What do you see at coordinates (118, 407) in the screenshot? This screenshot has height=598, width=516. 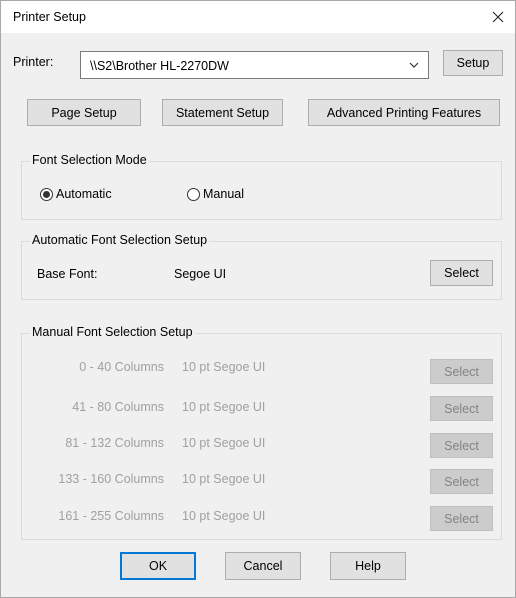 I see `manual-row-columns: 41 - 80 Columns` at bounding box center [118, 407].